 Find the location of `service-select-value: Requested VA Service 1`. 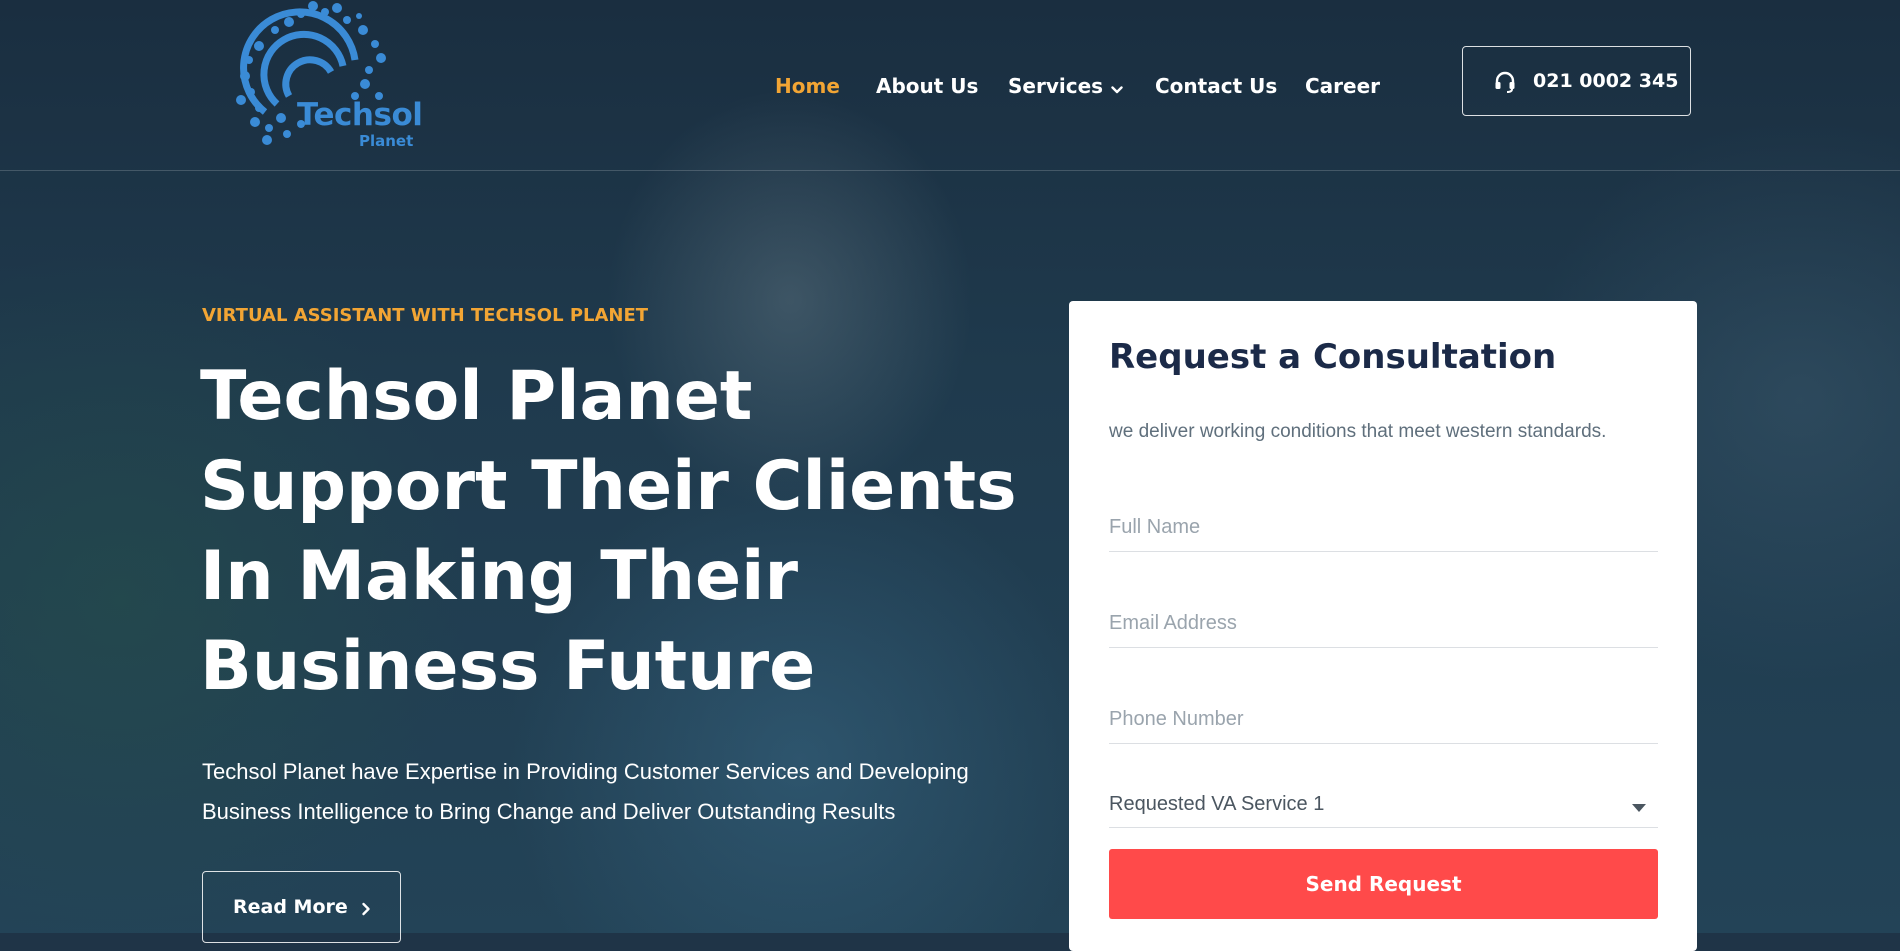

service-select-value: Requested VA Service 1 is located at coordinates (1217, 804).